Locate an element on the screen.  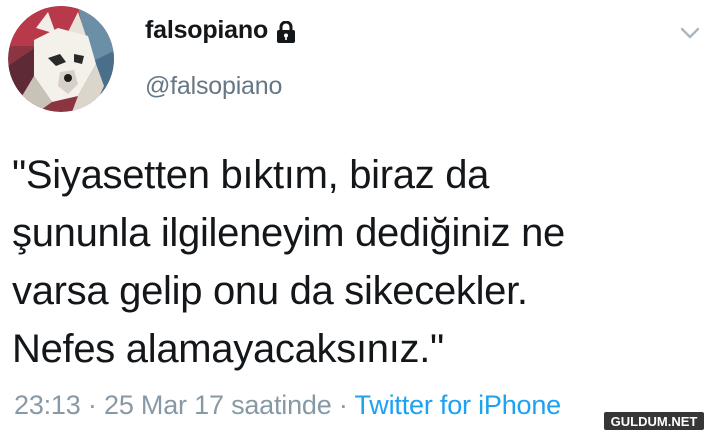
watermark-logo-text: GULDUM.NET is located at coordinates (654, 421).